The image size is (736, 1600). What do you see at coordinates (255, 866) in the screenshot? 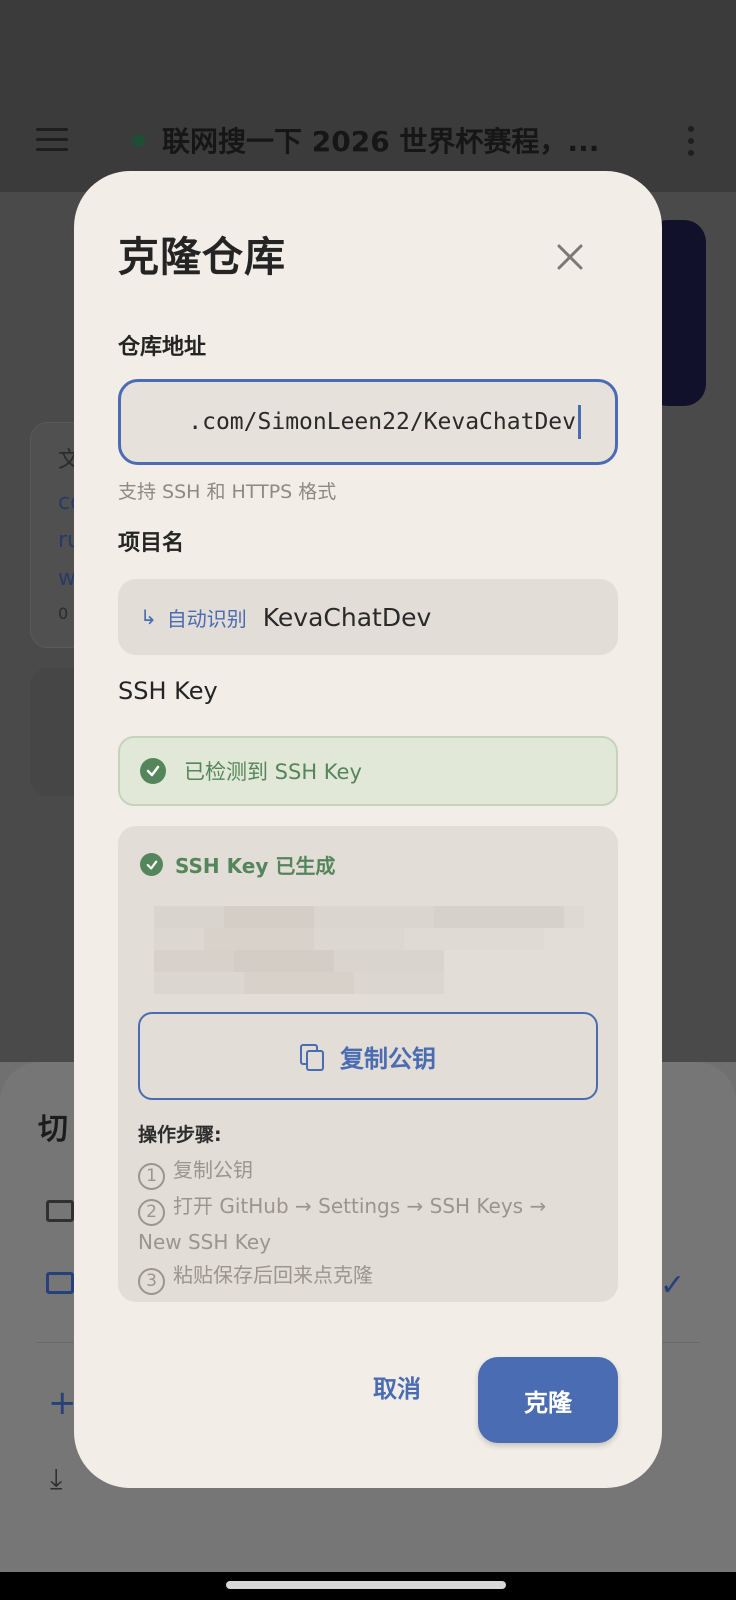
I see `ssh-generated-text: SSH Key 已生成` at bounding box center [255, 866].